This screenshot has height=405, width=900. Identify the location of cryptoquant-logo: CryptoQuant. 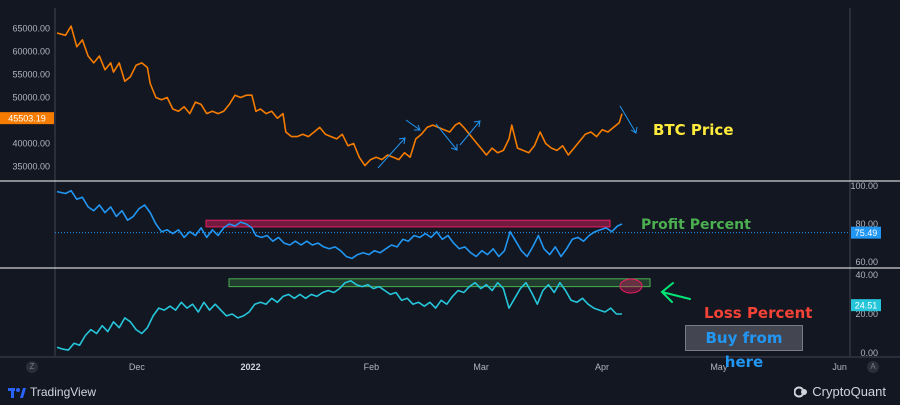
(839, 391).